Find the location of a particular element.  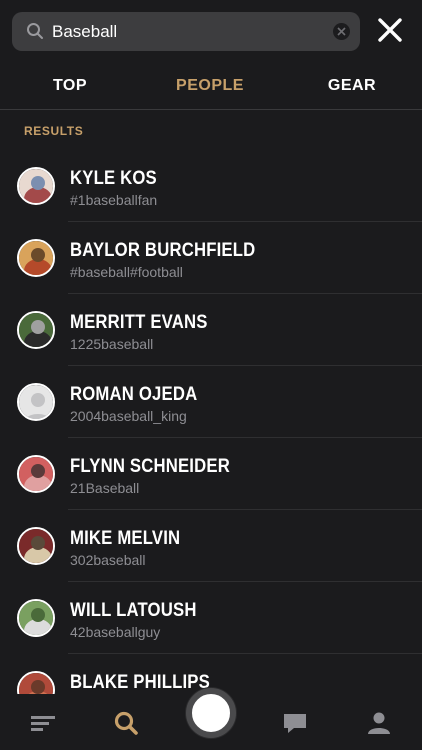

result-row: MERRITT EVANS 1225baseball is located at coordinates (219, 330).